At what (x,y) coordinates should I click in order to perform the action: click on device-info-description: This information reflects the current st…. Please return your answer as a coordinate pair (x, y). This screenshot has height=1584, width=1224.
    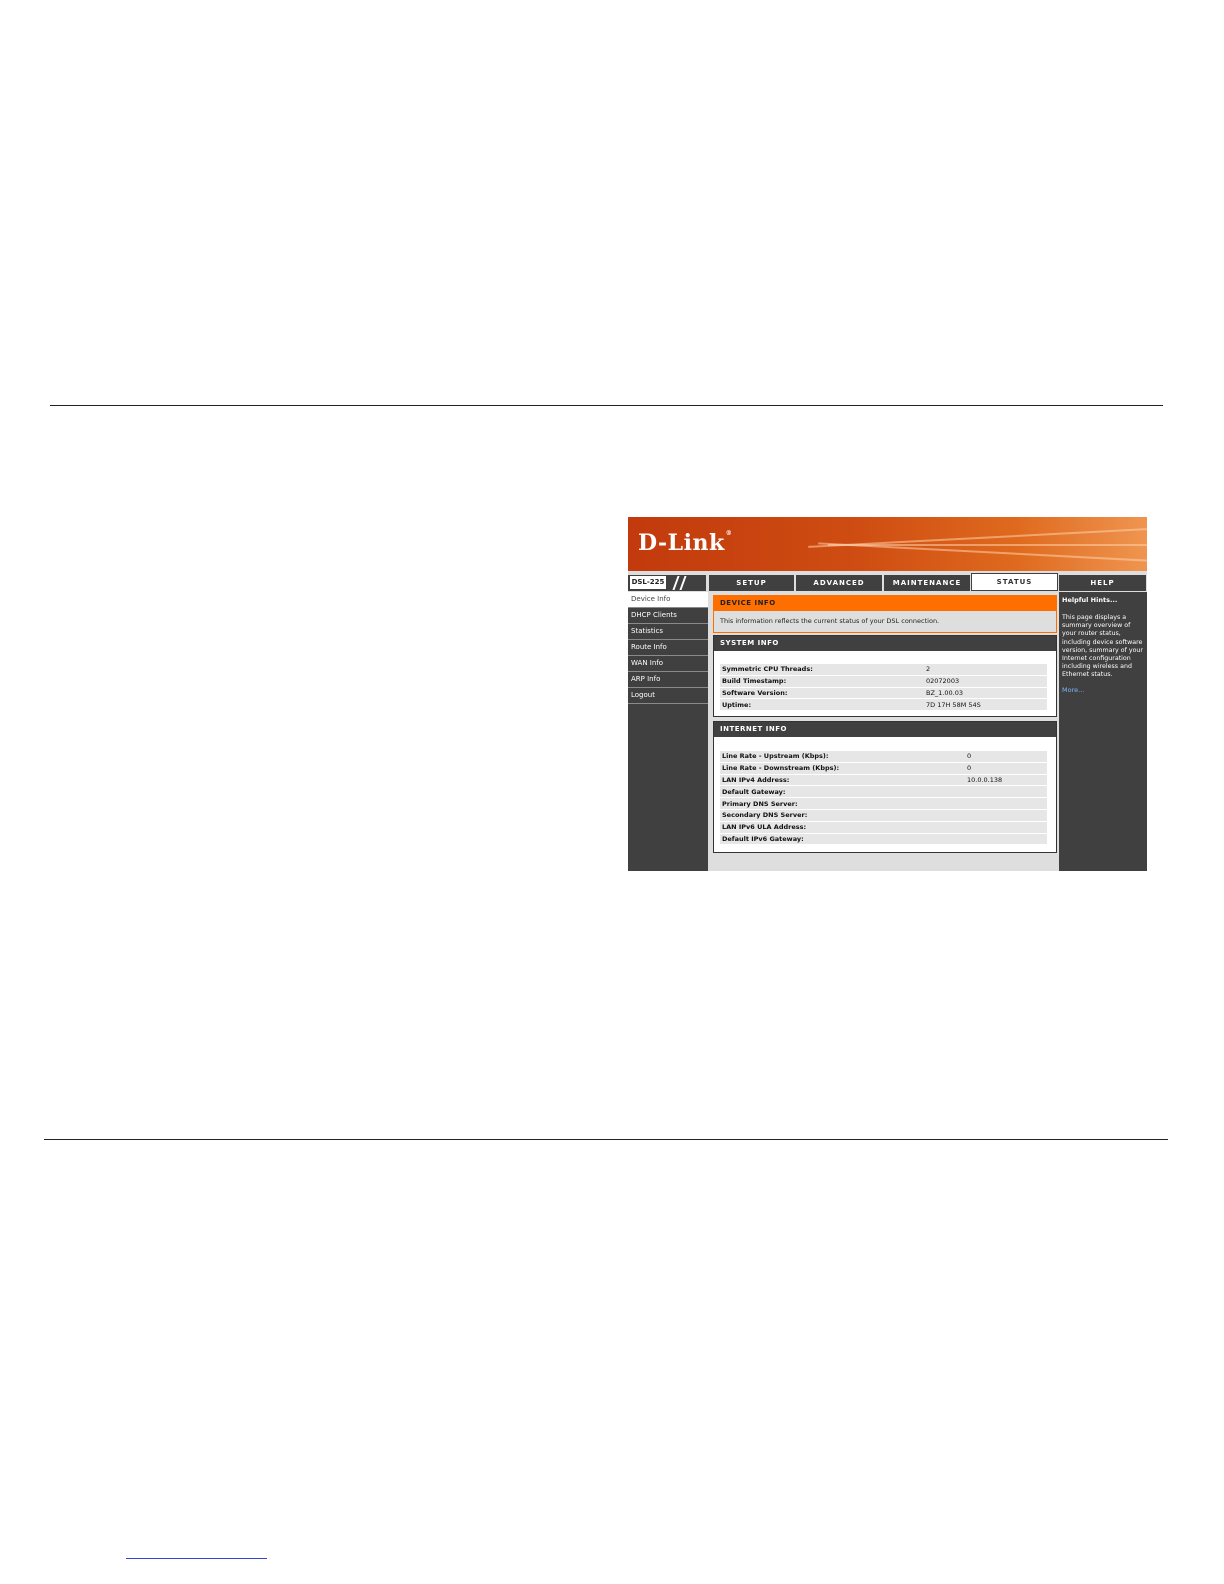
    Looking at the image, I should click on (830, 621).